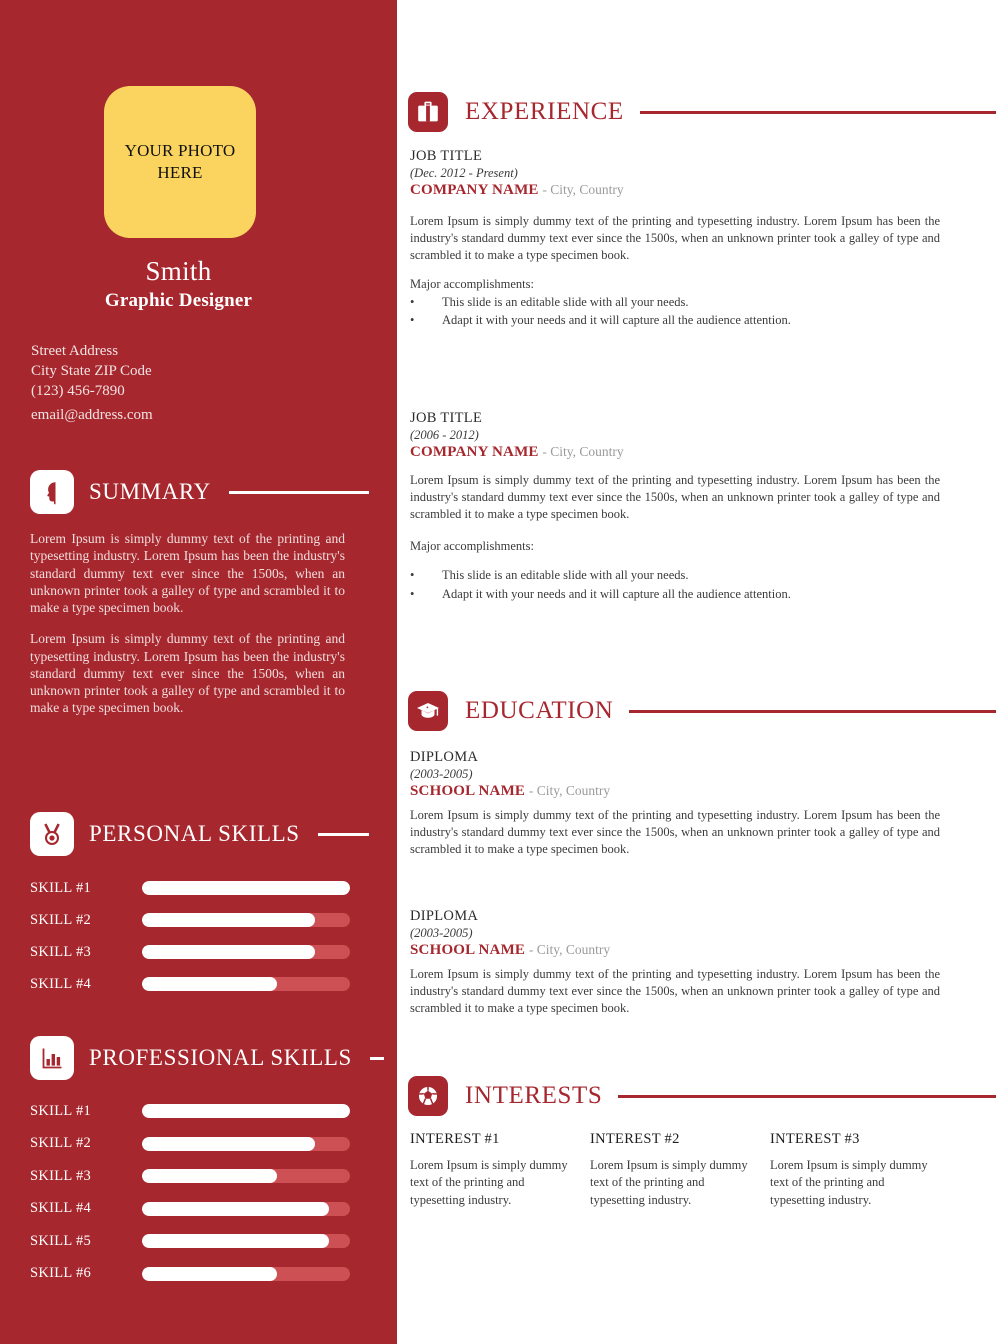 The height and width of the screenshot is (1344, 1008). What do you see at coordinates (817, 112) in the screenshot?
I see `experience-rule` at bounding box center [817, 112].